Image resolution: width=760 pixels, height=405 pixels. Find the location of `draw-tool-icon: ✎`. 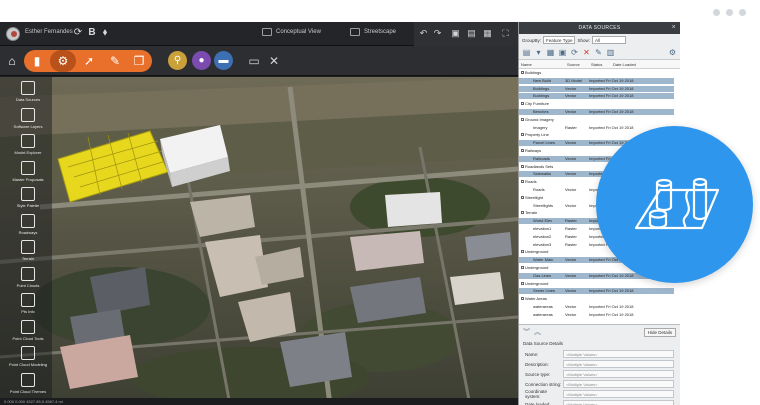

draw-tool-icon: ✎ is located at coordinates (115, 61).